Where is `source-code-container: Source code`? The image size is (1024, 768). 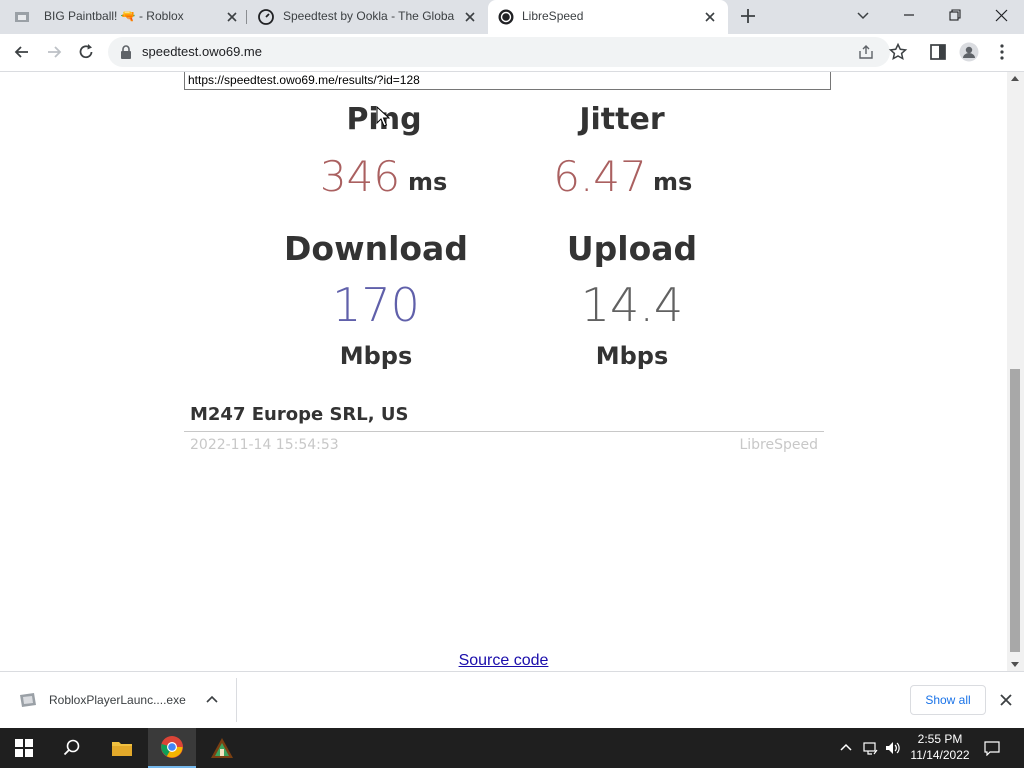 source-code-container: Source code is located at coordinates (503, 661).